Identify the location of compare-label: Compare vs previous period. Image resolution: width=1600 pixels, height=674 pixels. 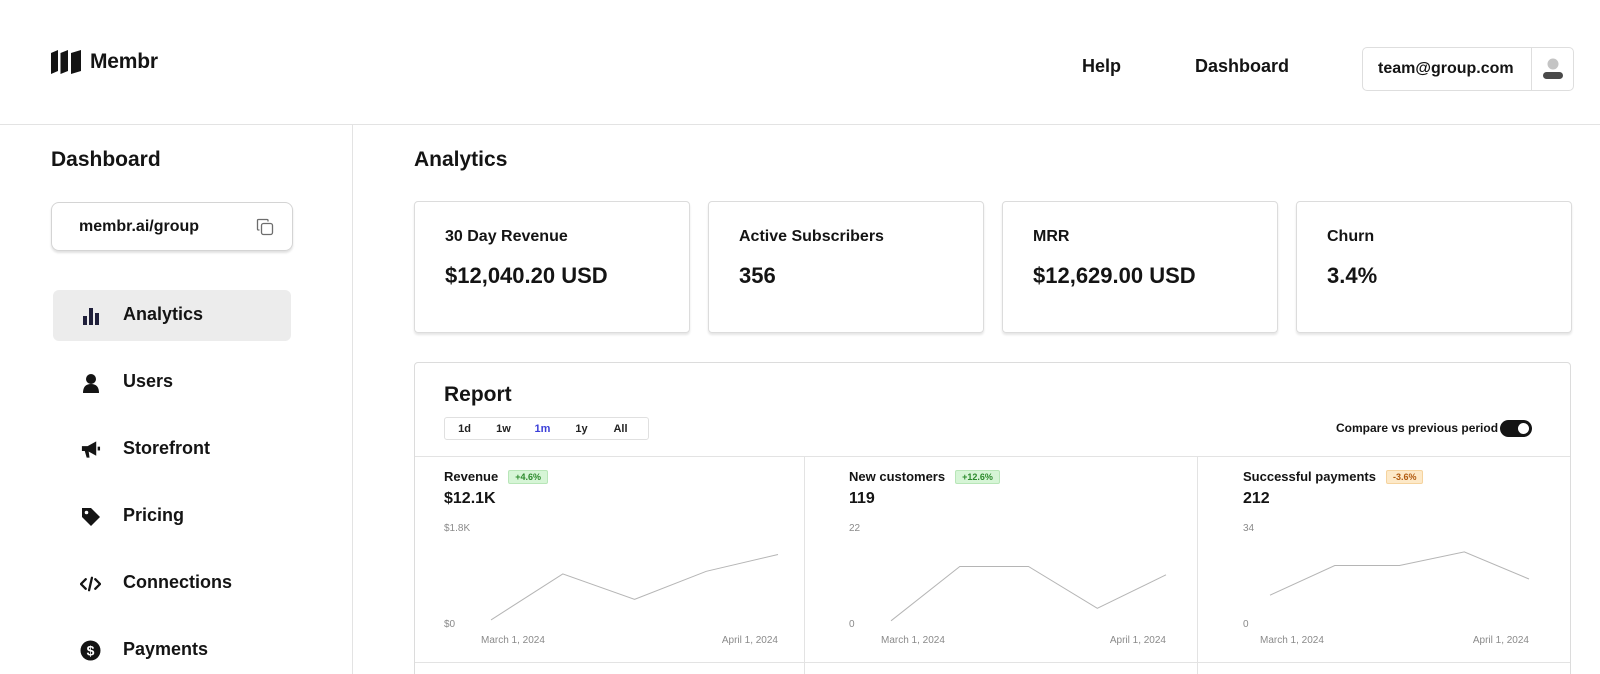
(1417, 428).